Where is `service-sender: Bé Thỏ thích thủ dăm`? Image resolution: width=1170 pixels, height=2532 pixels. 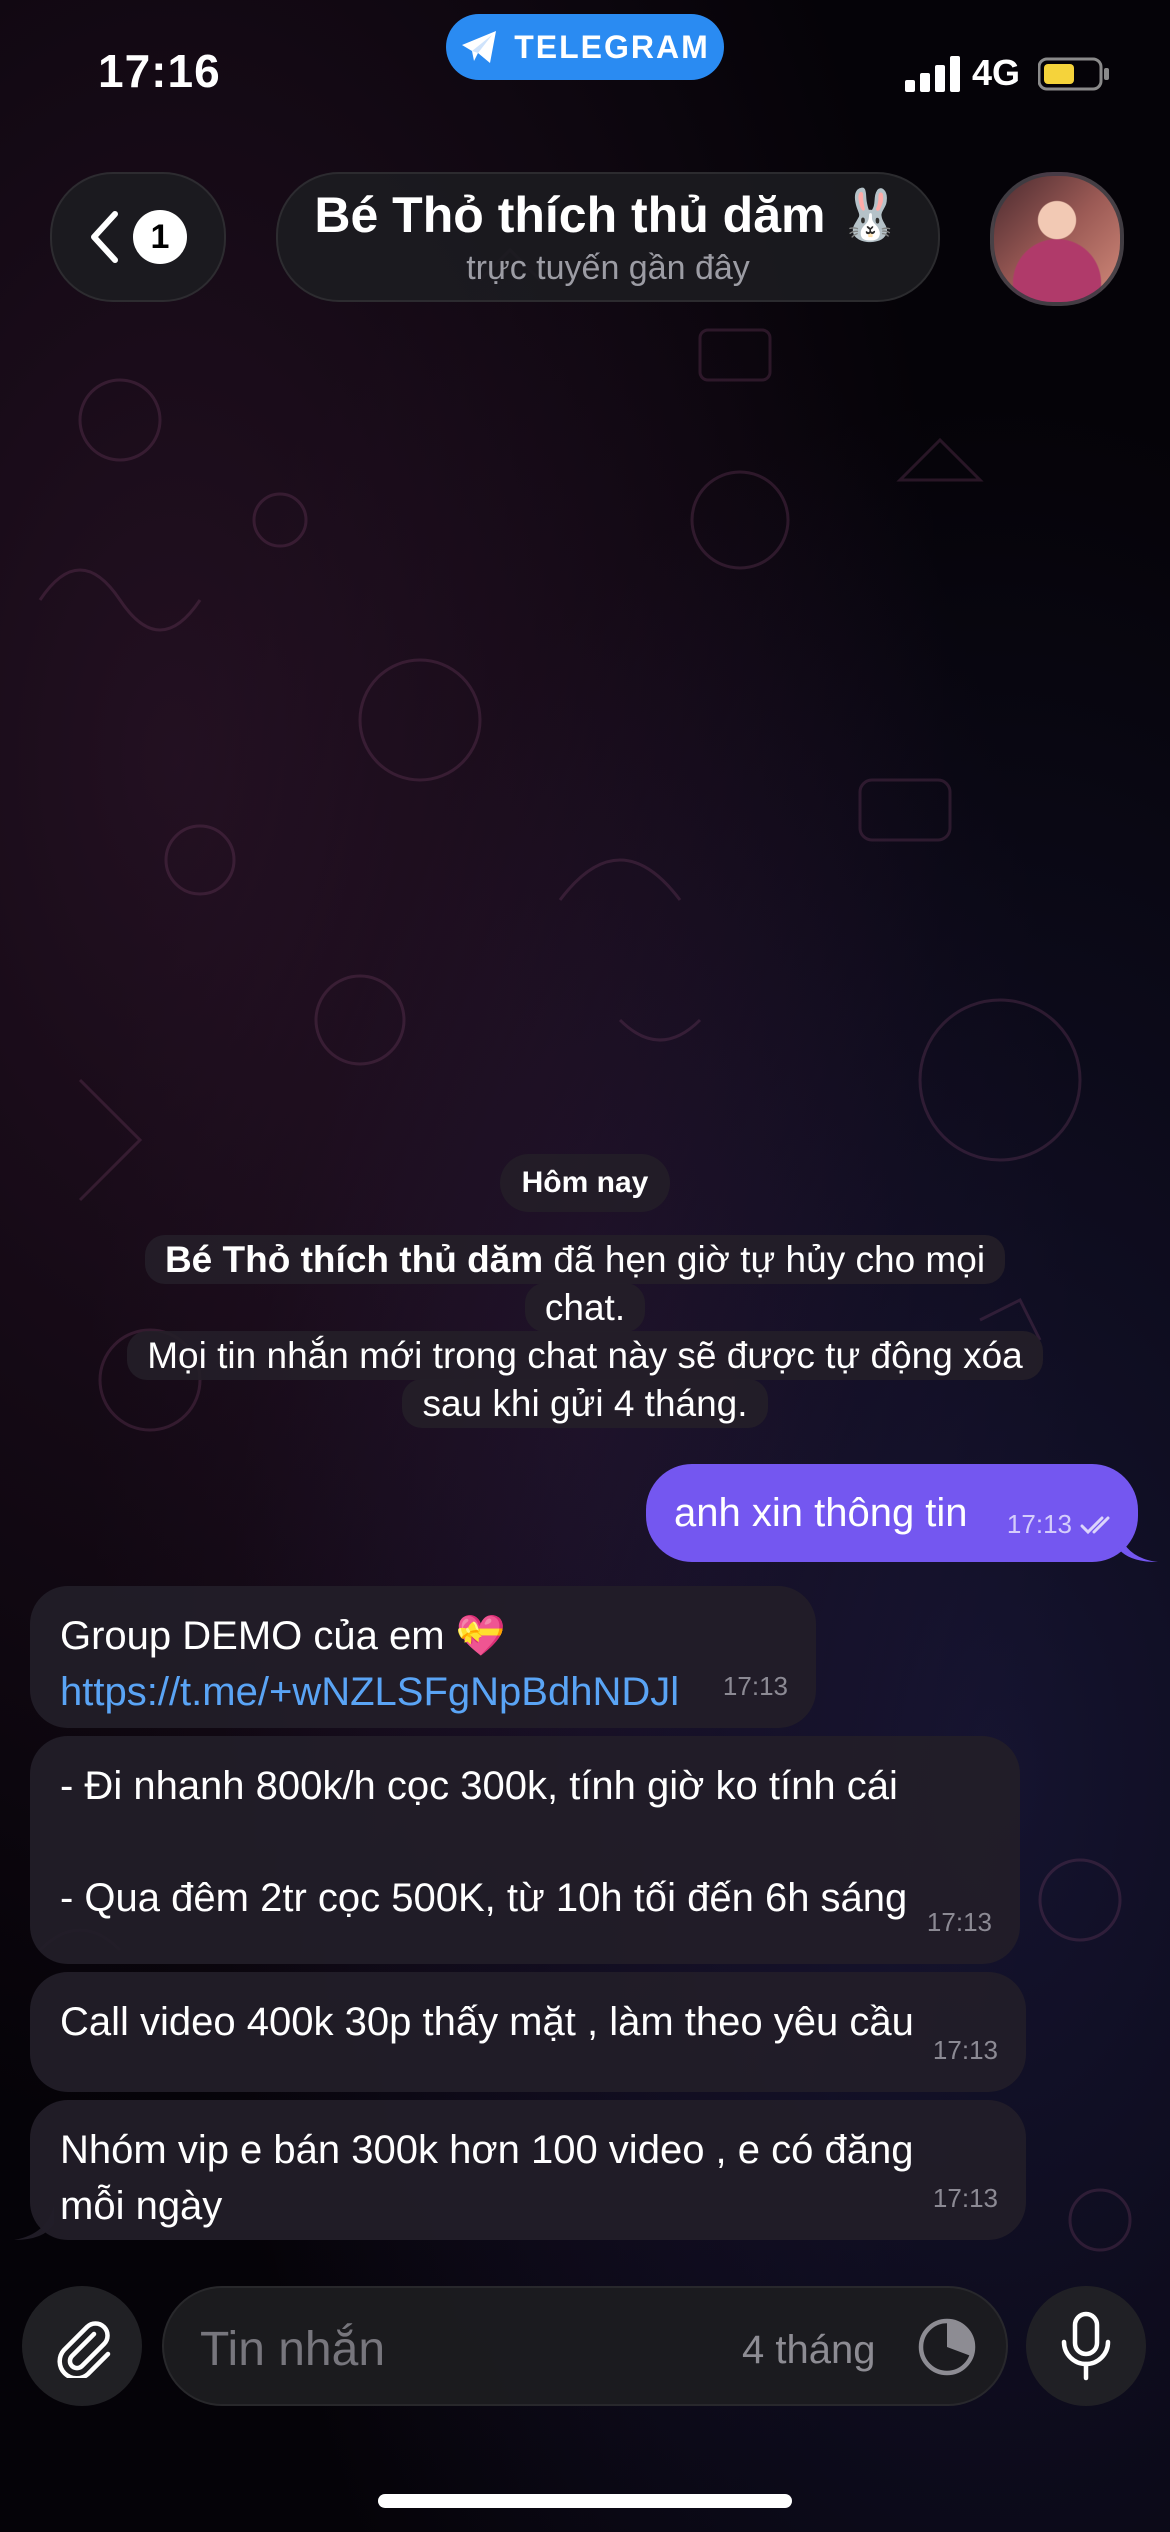
service-sender: Bé Thỏ thích thủ dăm is located at coordinates (354, 1259).